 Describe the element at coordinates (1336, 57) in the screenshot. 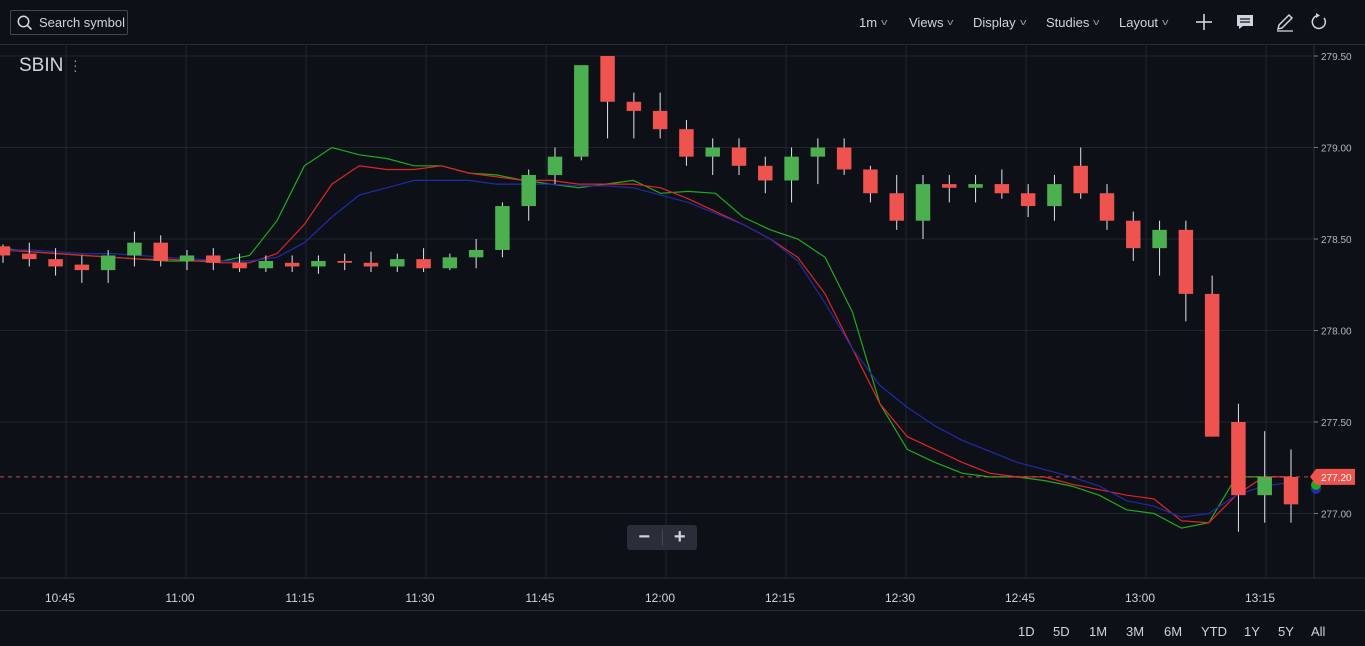

I see `y-tick-label: 279.50` at that location.